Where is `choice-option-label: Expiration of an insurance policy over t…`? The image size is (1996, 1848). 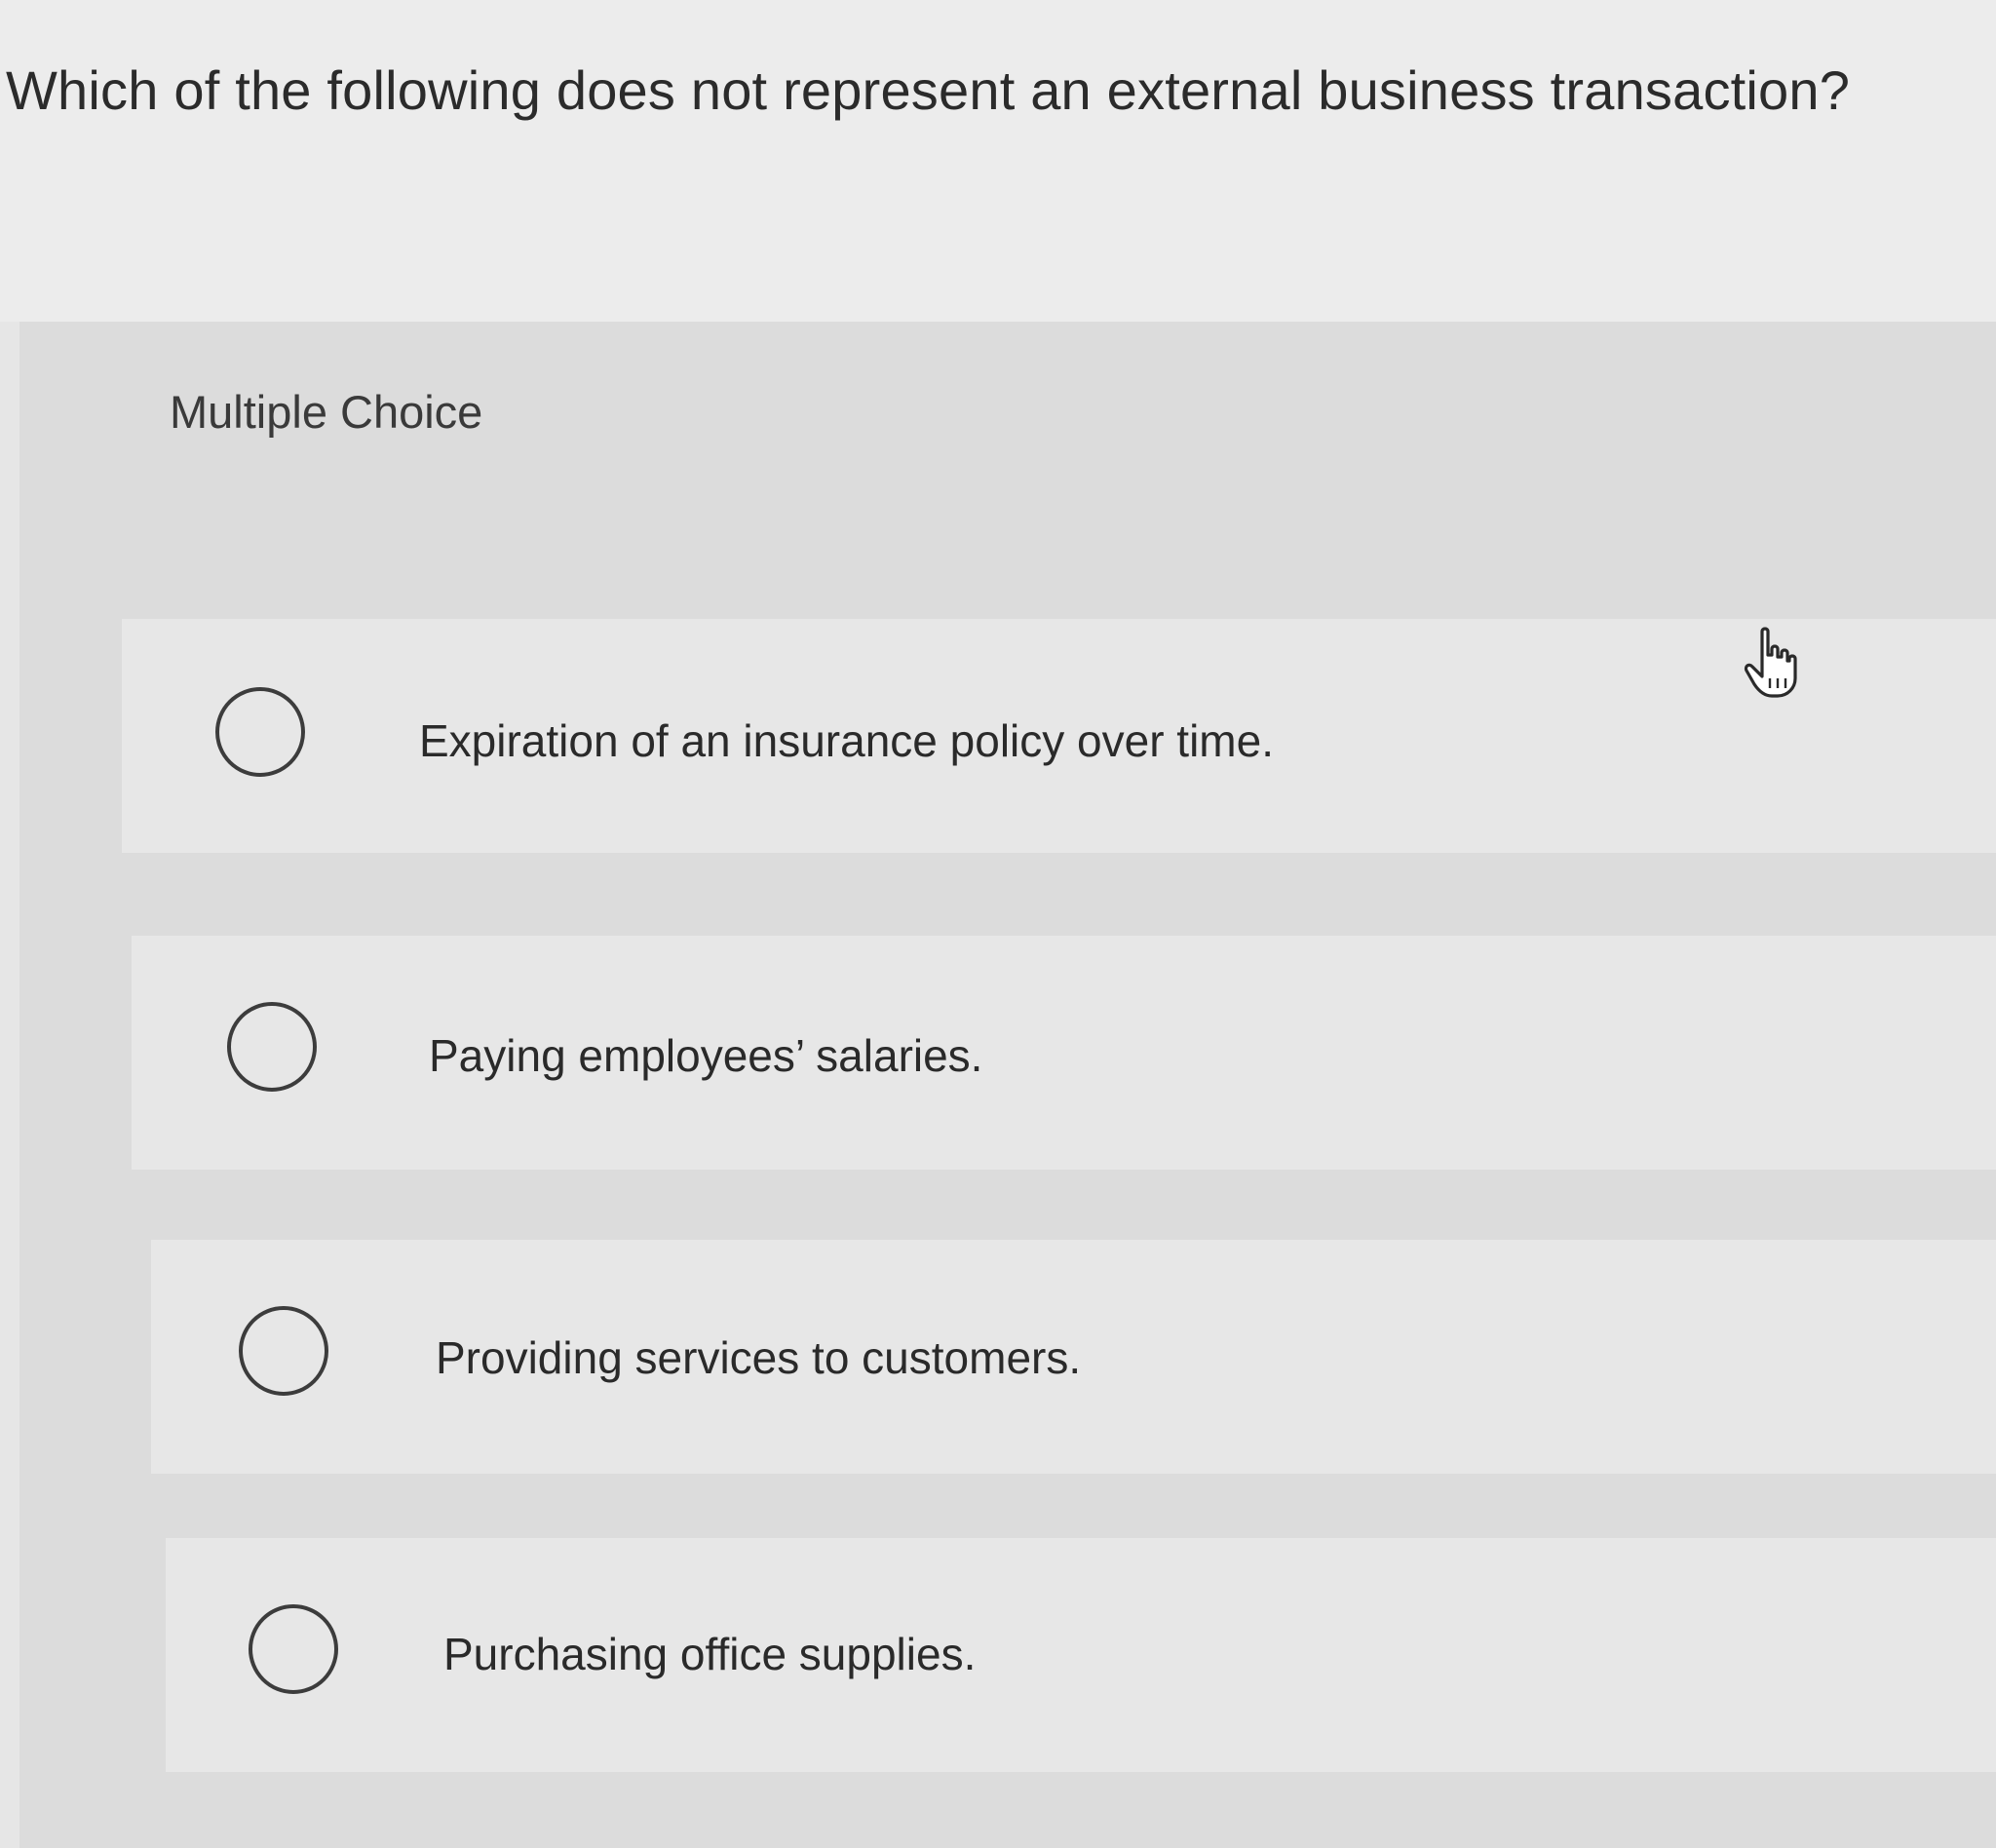
choice-option-label: Expiration of an insurance policy over t… is located at coordinates (846, 740).